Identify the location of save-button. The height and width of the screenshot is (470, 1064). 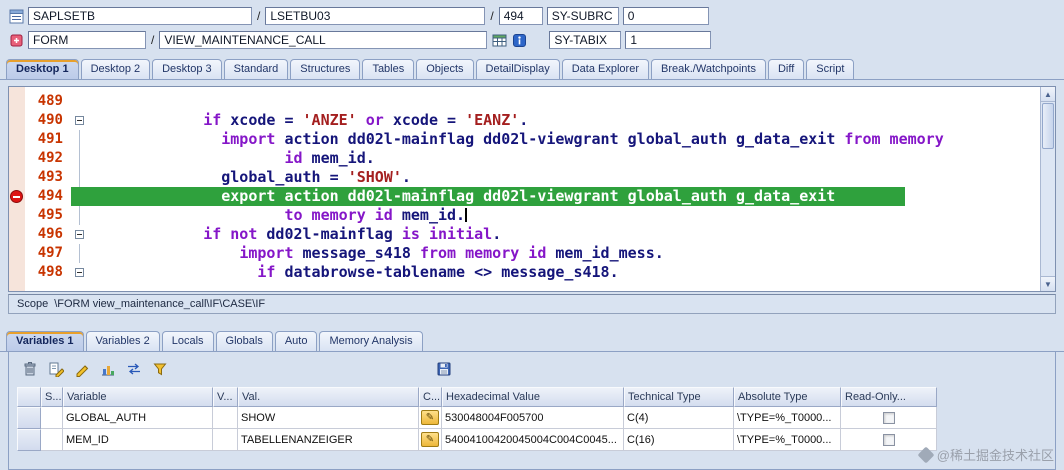
(444, 369).